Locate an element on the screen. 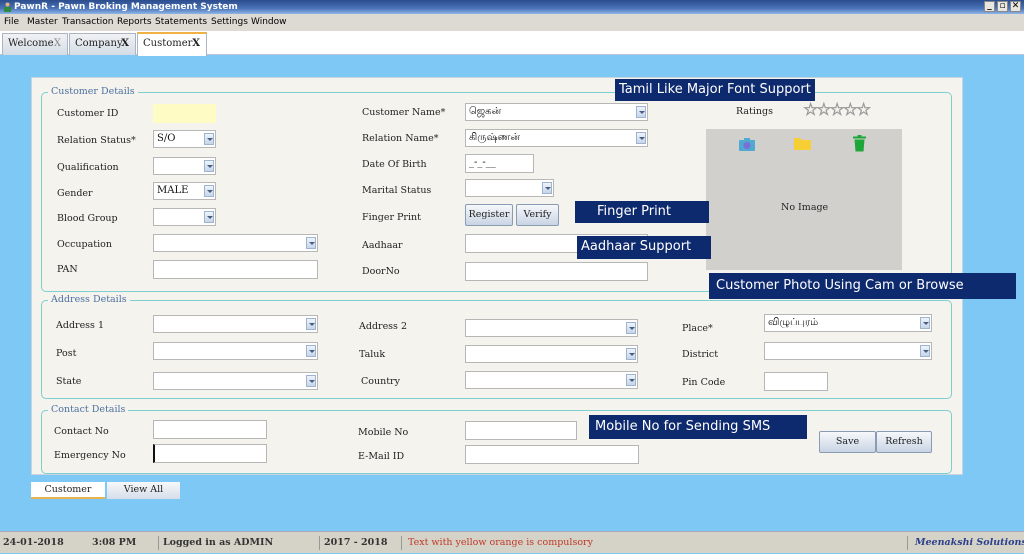  customer-name-select: ஜெகன் is located at coordinates (556, 112).